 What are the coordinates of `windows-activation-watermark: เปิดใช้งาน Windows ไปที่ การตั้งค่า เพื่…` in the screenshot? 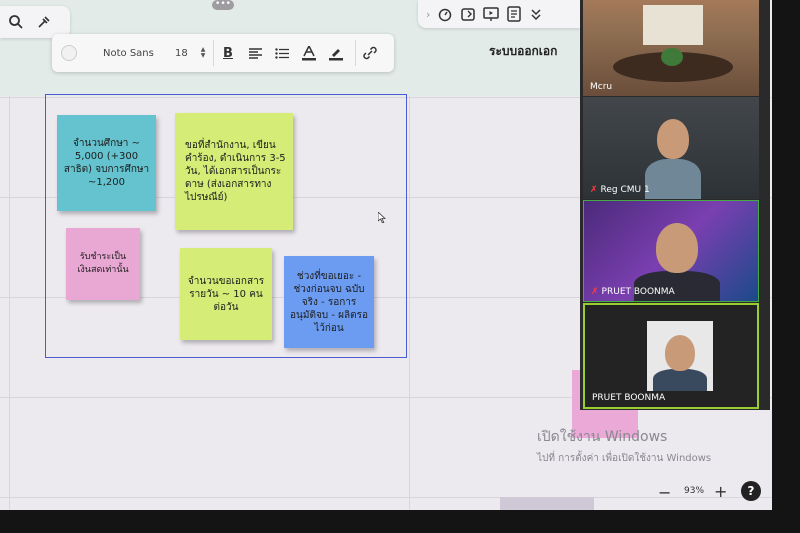 It's located at (624, 446).